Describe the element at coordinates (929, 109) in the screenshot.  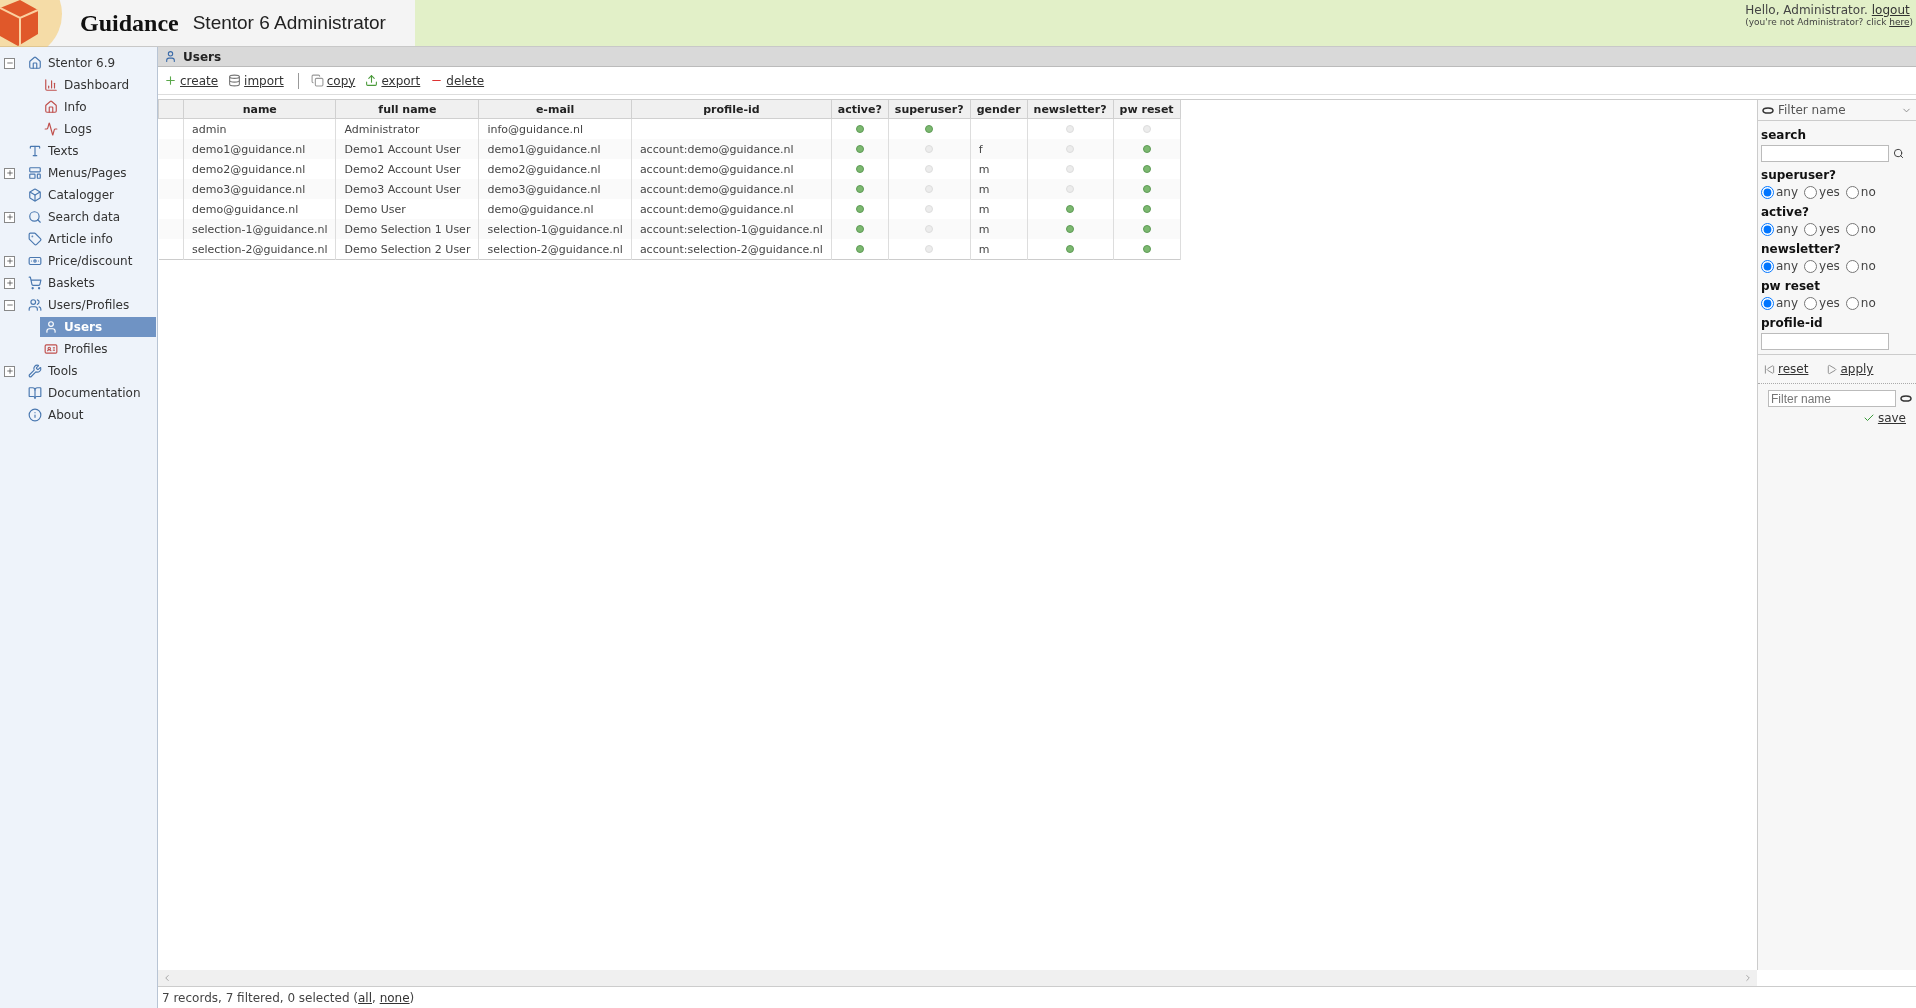
I see `column-header: superuser?` at that location.